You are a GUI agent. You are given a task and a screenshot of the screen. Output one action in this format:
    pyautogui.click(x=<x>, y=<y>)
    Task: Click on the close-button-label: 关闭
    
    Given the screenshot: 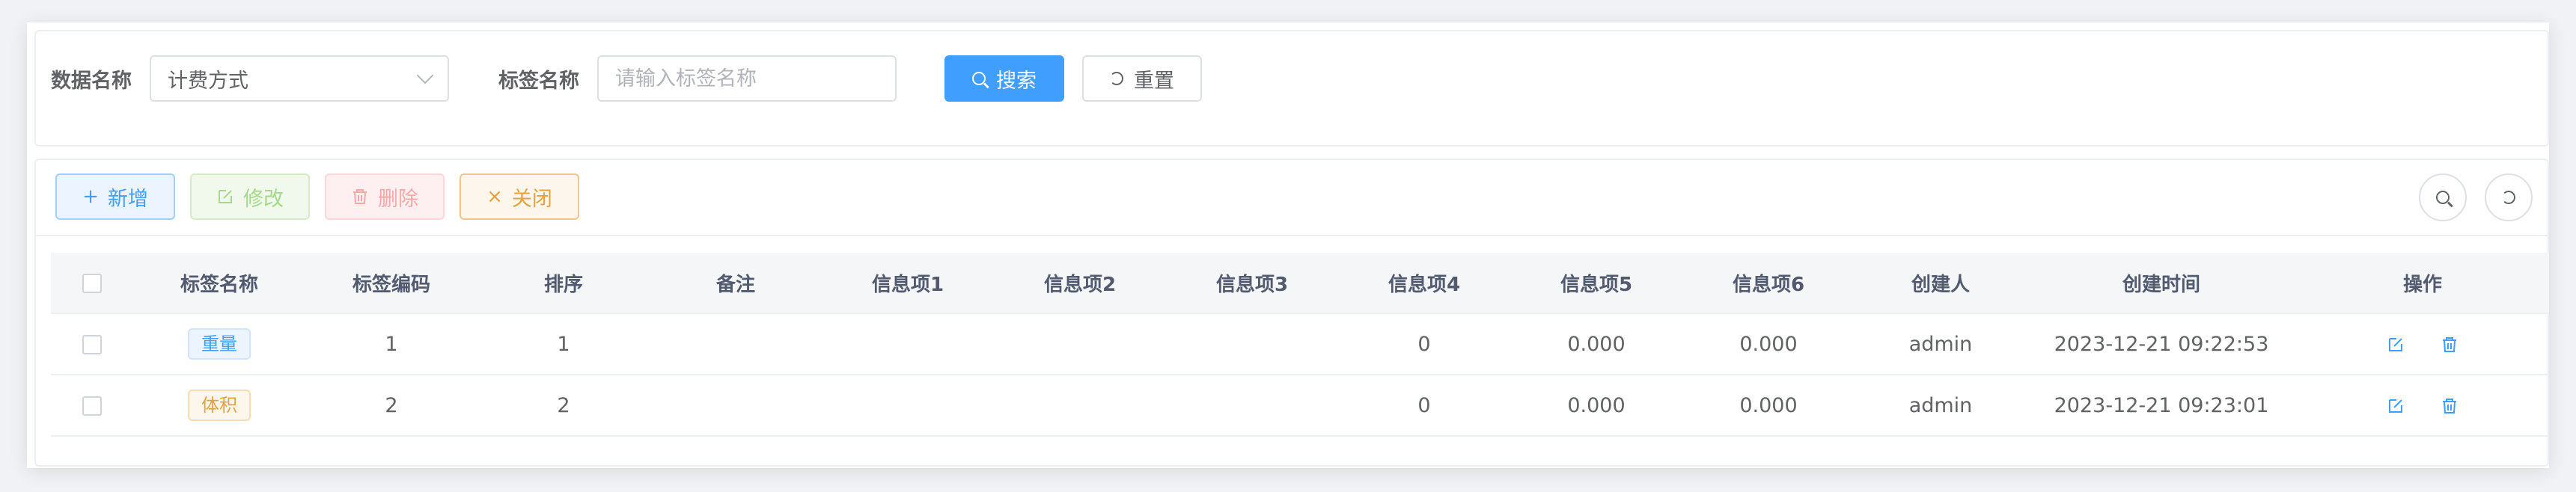 What is the action you would take?
    pyautogui.click(x=531, y=199)
    